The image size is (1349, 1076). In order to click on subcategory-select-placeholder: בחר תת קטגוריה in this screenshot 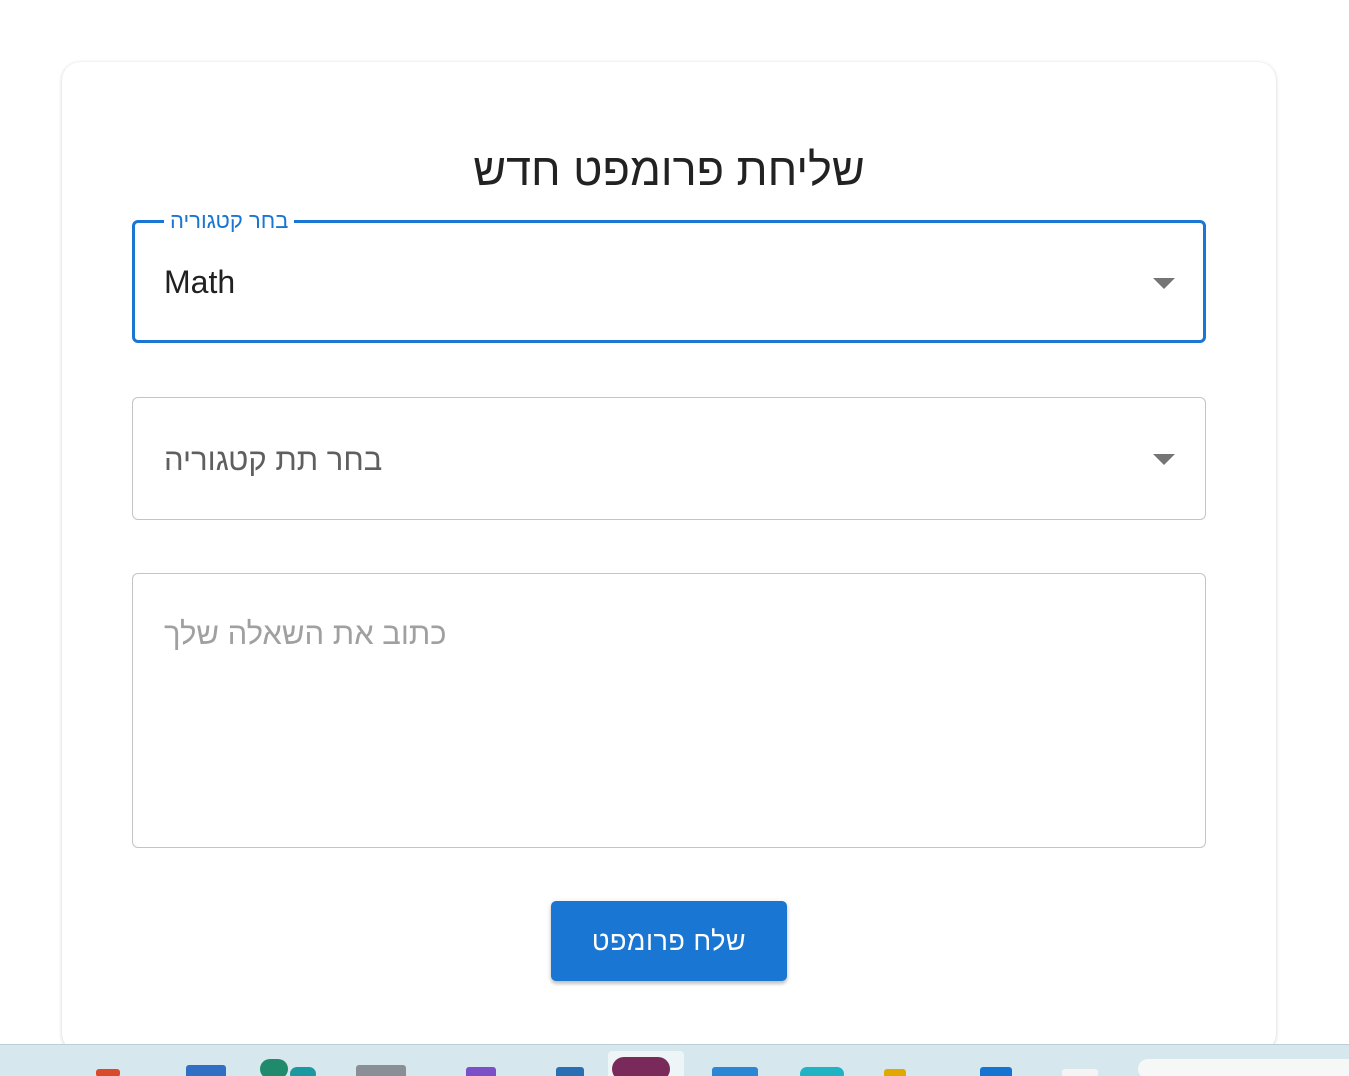, I will do `click(273, 459)`.